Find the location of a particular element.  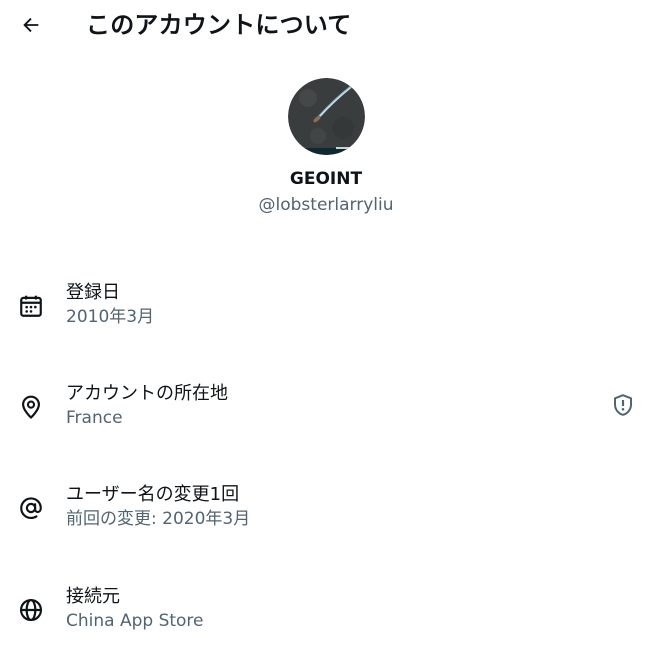

globe-icon is located at coordinates (31, 610).